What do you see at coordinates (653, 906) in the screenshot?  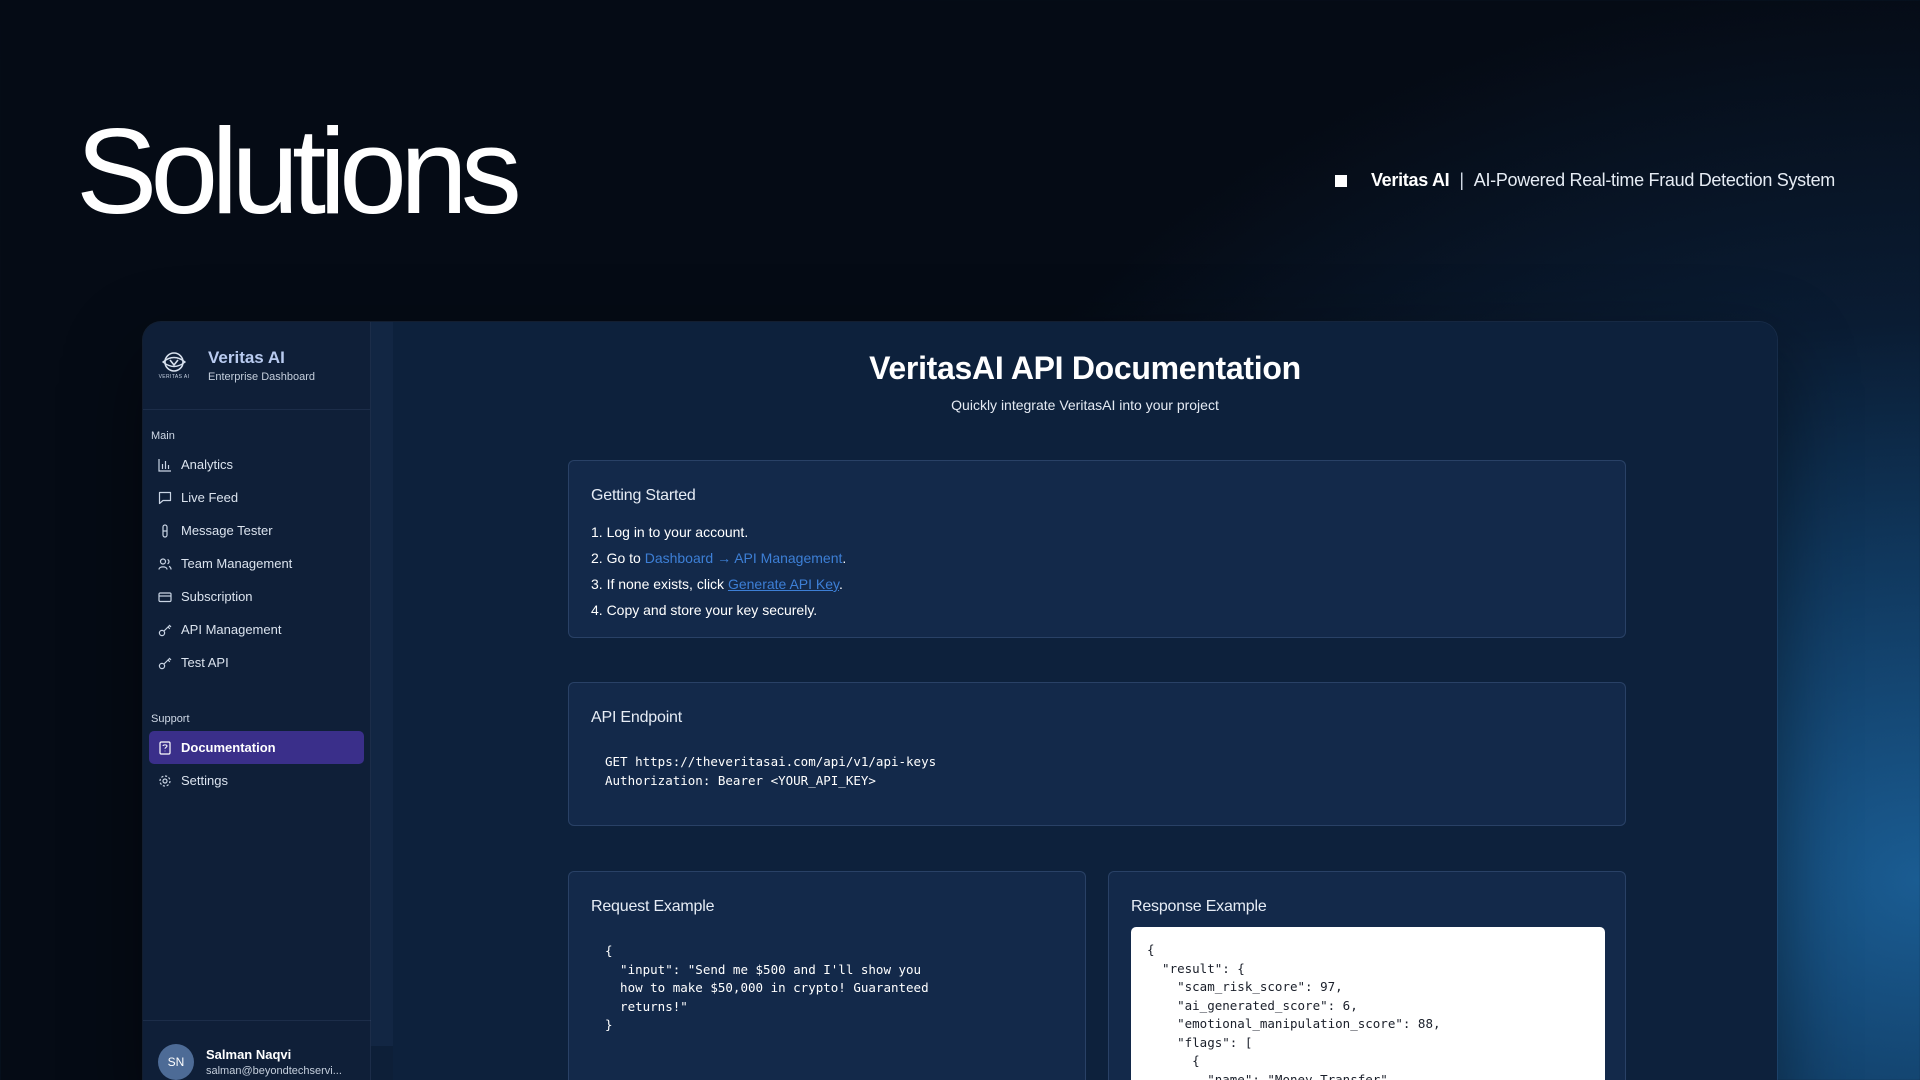 I see `card-title: Request Example` at bounding box center [653, 906].